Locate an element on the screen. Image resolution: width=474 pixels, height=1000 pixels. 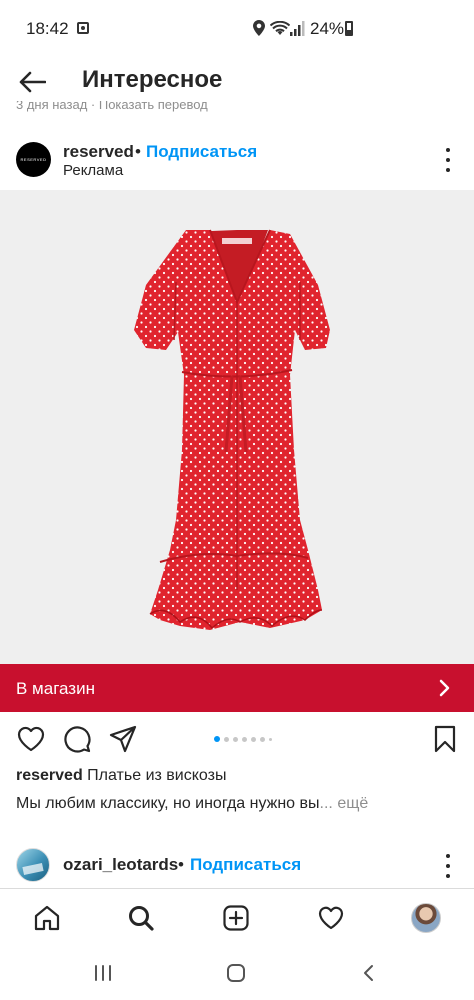
activity-icon is located at coordinates (331, 918).